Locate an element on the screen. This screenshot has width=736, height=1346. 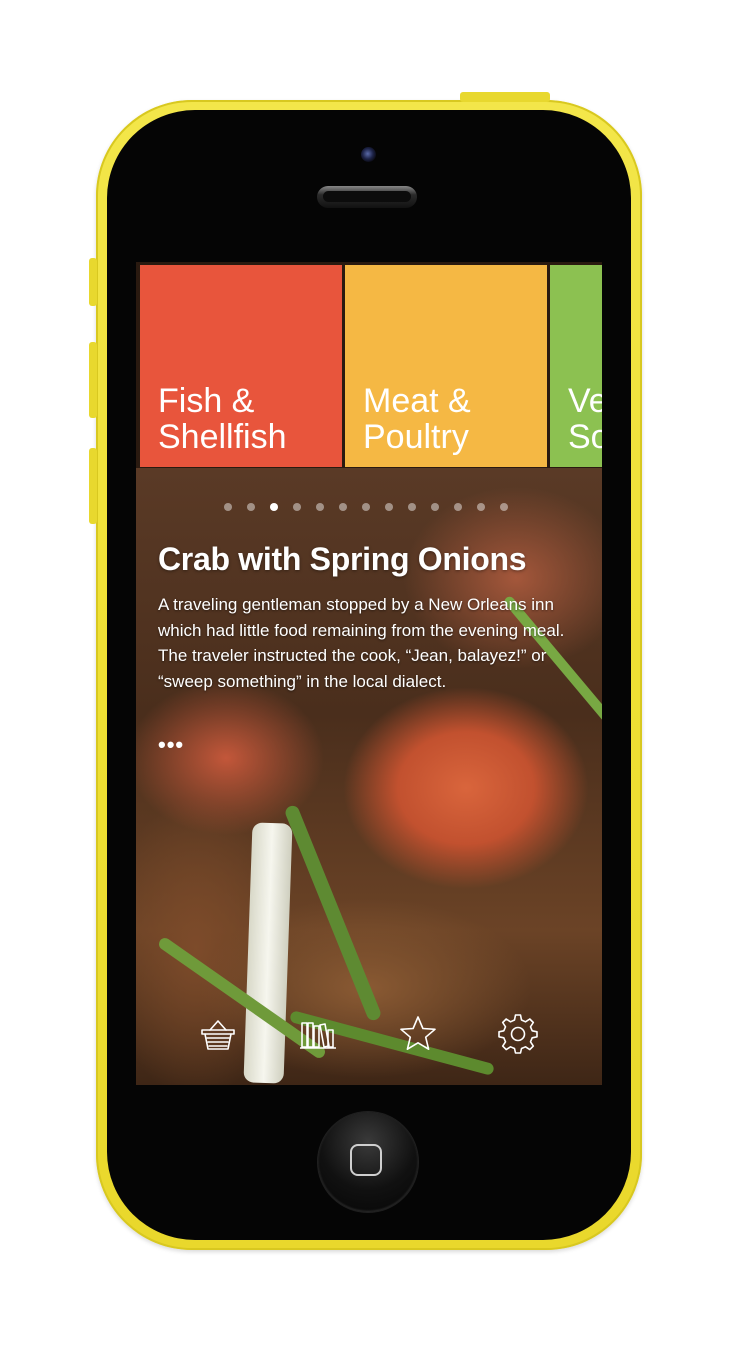
category-label: Ve So is located at coordinates (585, 419).